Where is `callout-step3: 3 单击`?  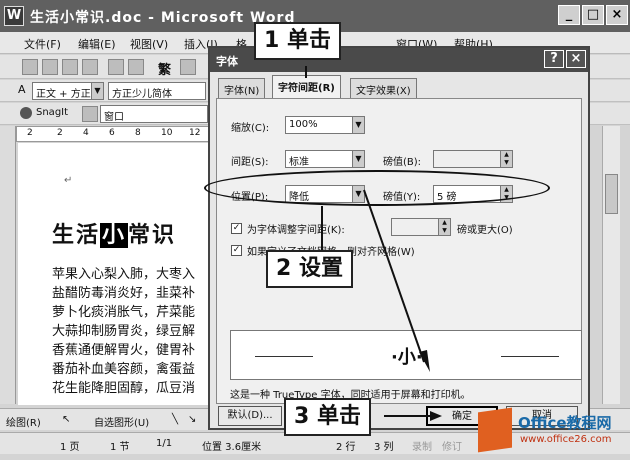 callout-step3: 3 单击 is located at coordinates (327, 417).